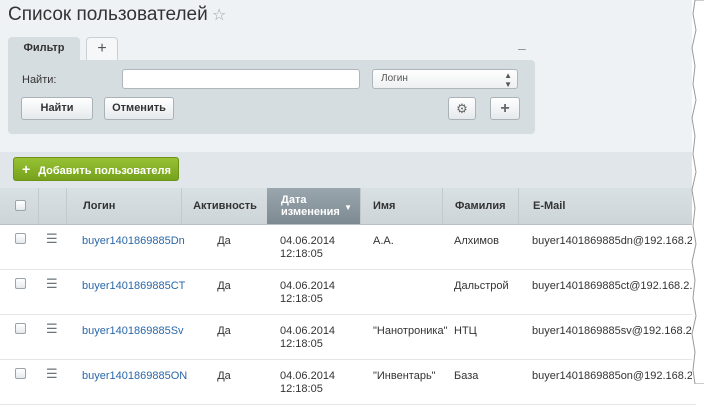 The height and width of the screenshot is (405, 704). What do you see at coordinates (139, 108) in the screenshot?
I see `cancel-button: Отменить` at bounding box center [139, 108].